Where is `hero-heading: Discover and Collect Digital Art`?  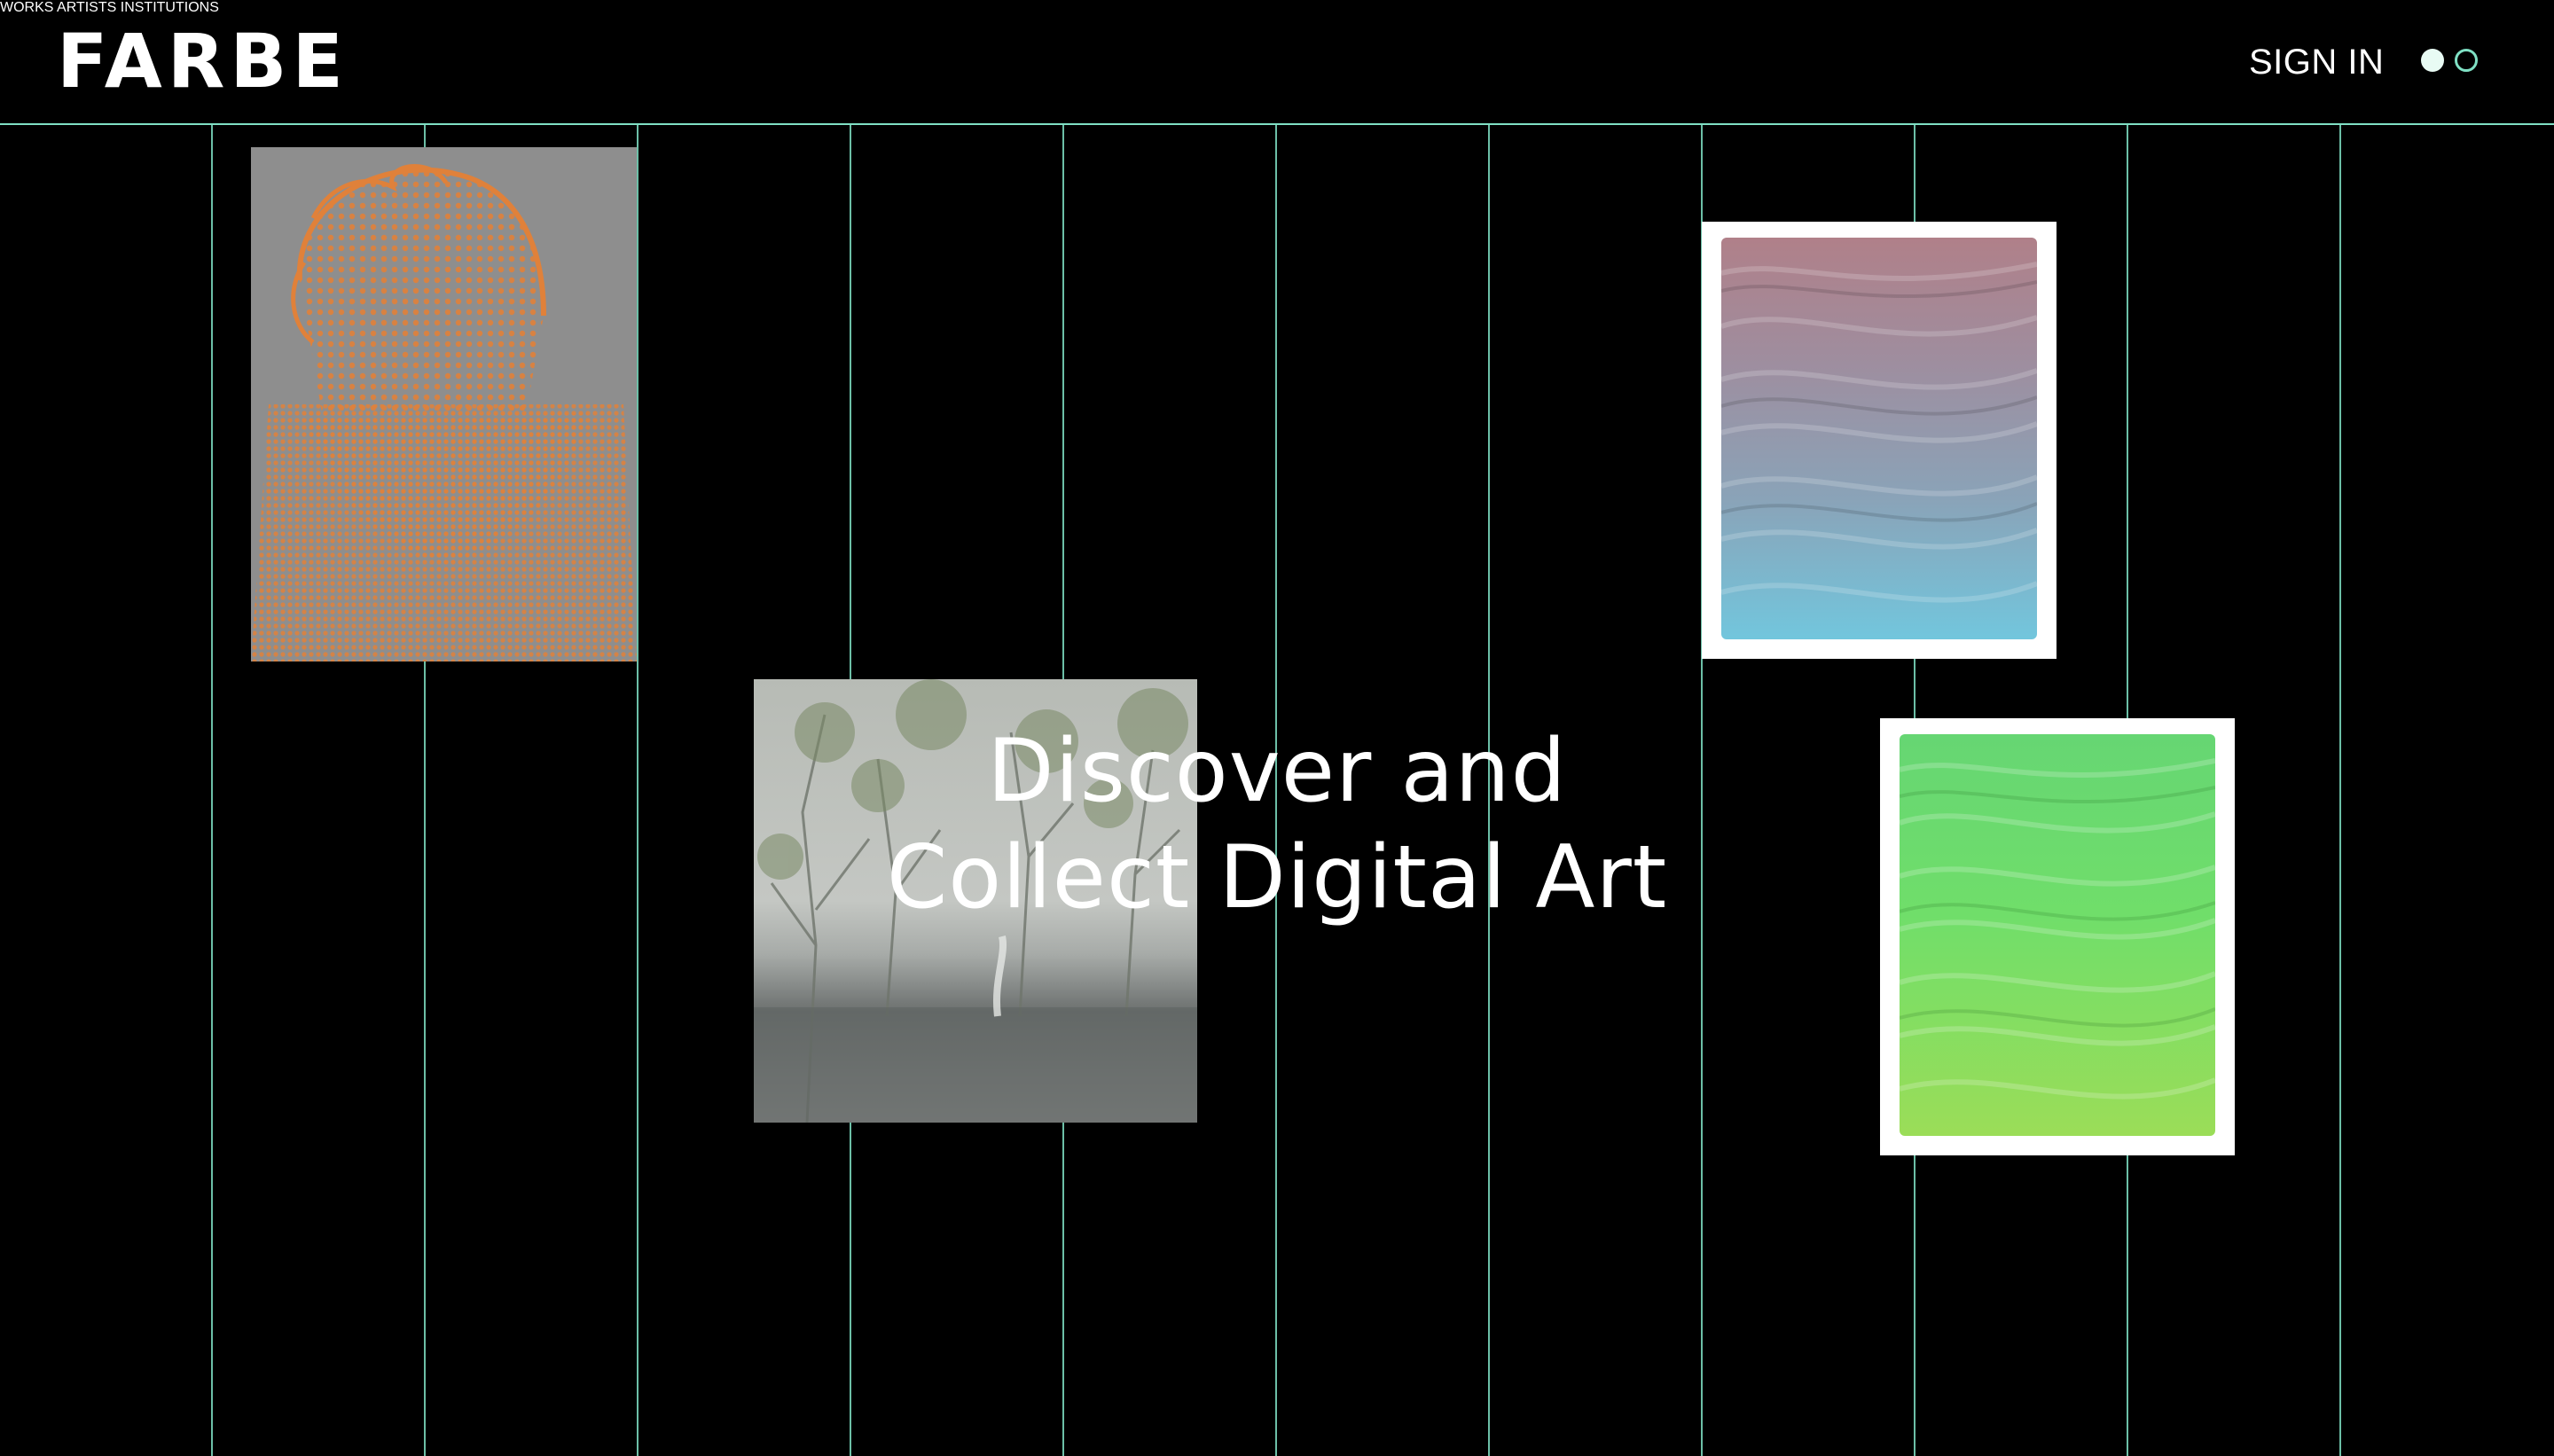
hero-heading: Discover and Collect Digital Art is located at coordinates (1277, 824).